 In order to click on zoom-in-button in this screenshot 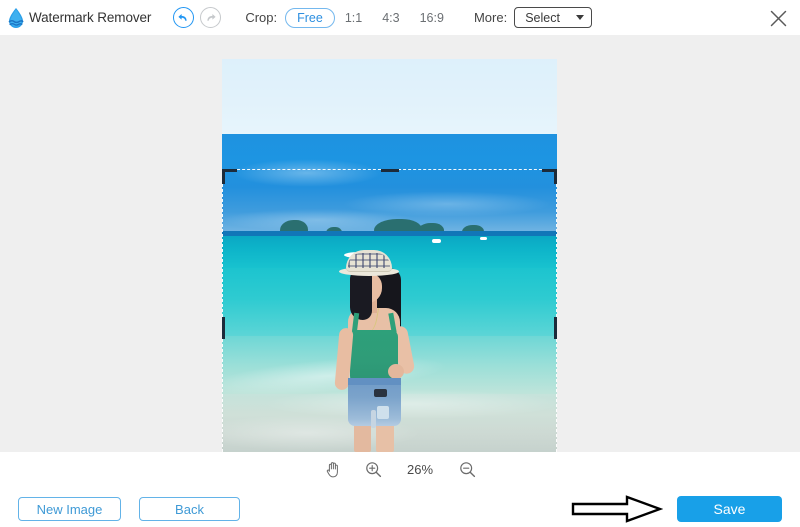, I will do `click(373, 470)`.